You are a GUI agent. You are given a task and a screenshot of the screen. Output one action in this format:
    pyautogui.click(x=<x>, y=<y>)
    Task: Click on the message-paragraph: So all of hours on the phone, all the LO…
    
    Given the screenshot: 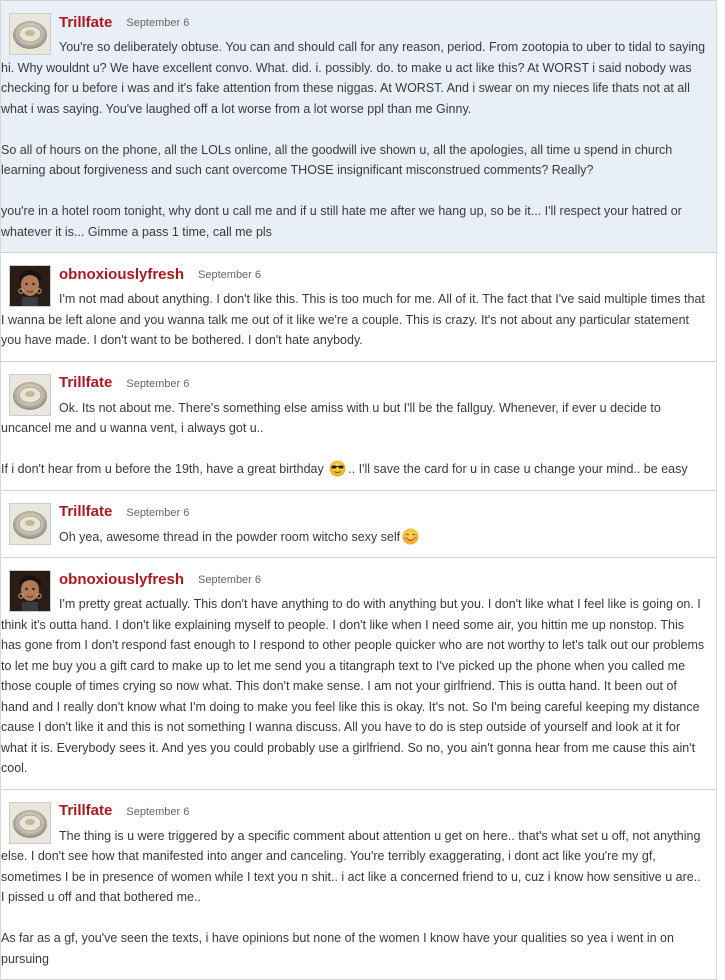 What is the action you would take?
    pyautogui.click(x=353, y=160)
    